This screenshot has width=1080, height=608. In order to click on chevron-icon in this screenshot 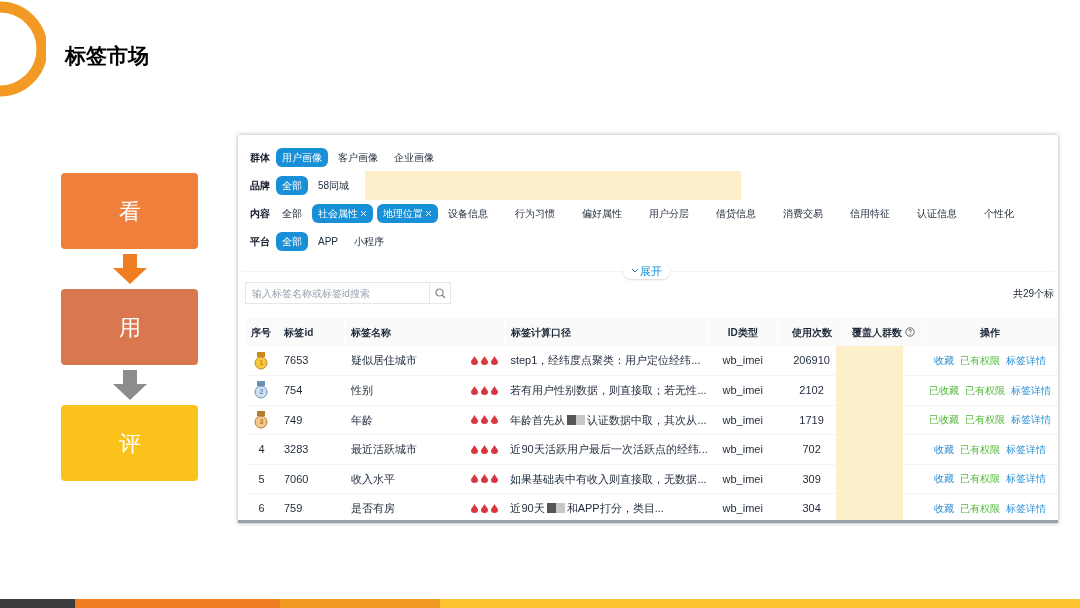, I will do `click(635, 270)`.